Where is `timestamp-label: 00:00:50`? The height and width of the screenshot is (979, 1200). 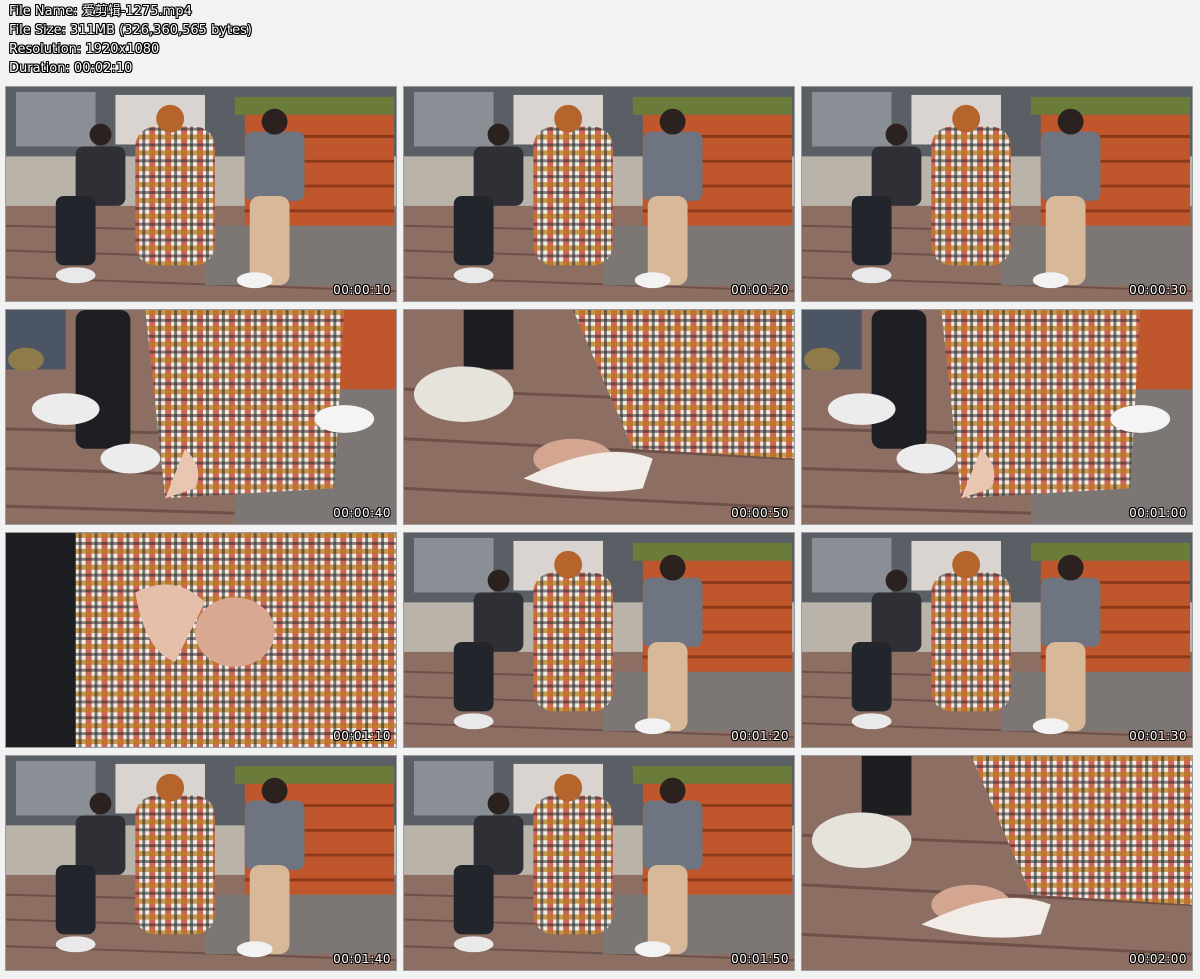
timestamp-label: 00:00:50 is located at coordinates (760, 513).